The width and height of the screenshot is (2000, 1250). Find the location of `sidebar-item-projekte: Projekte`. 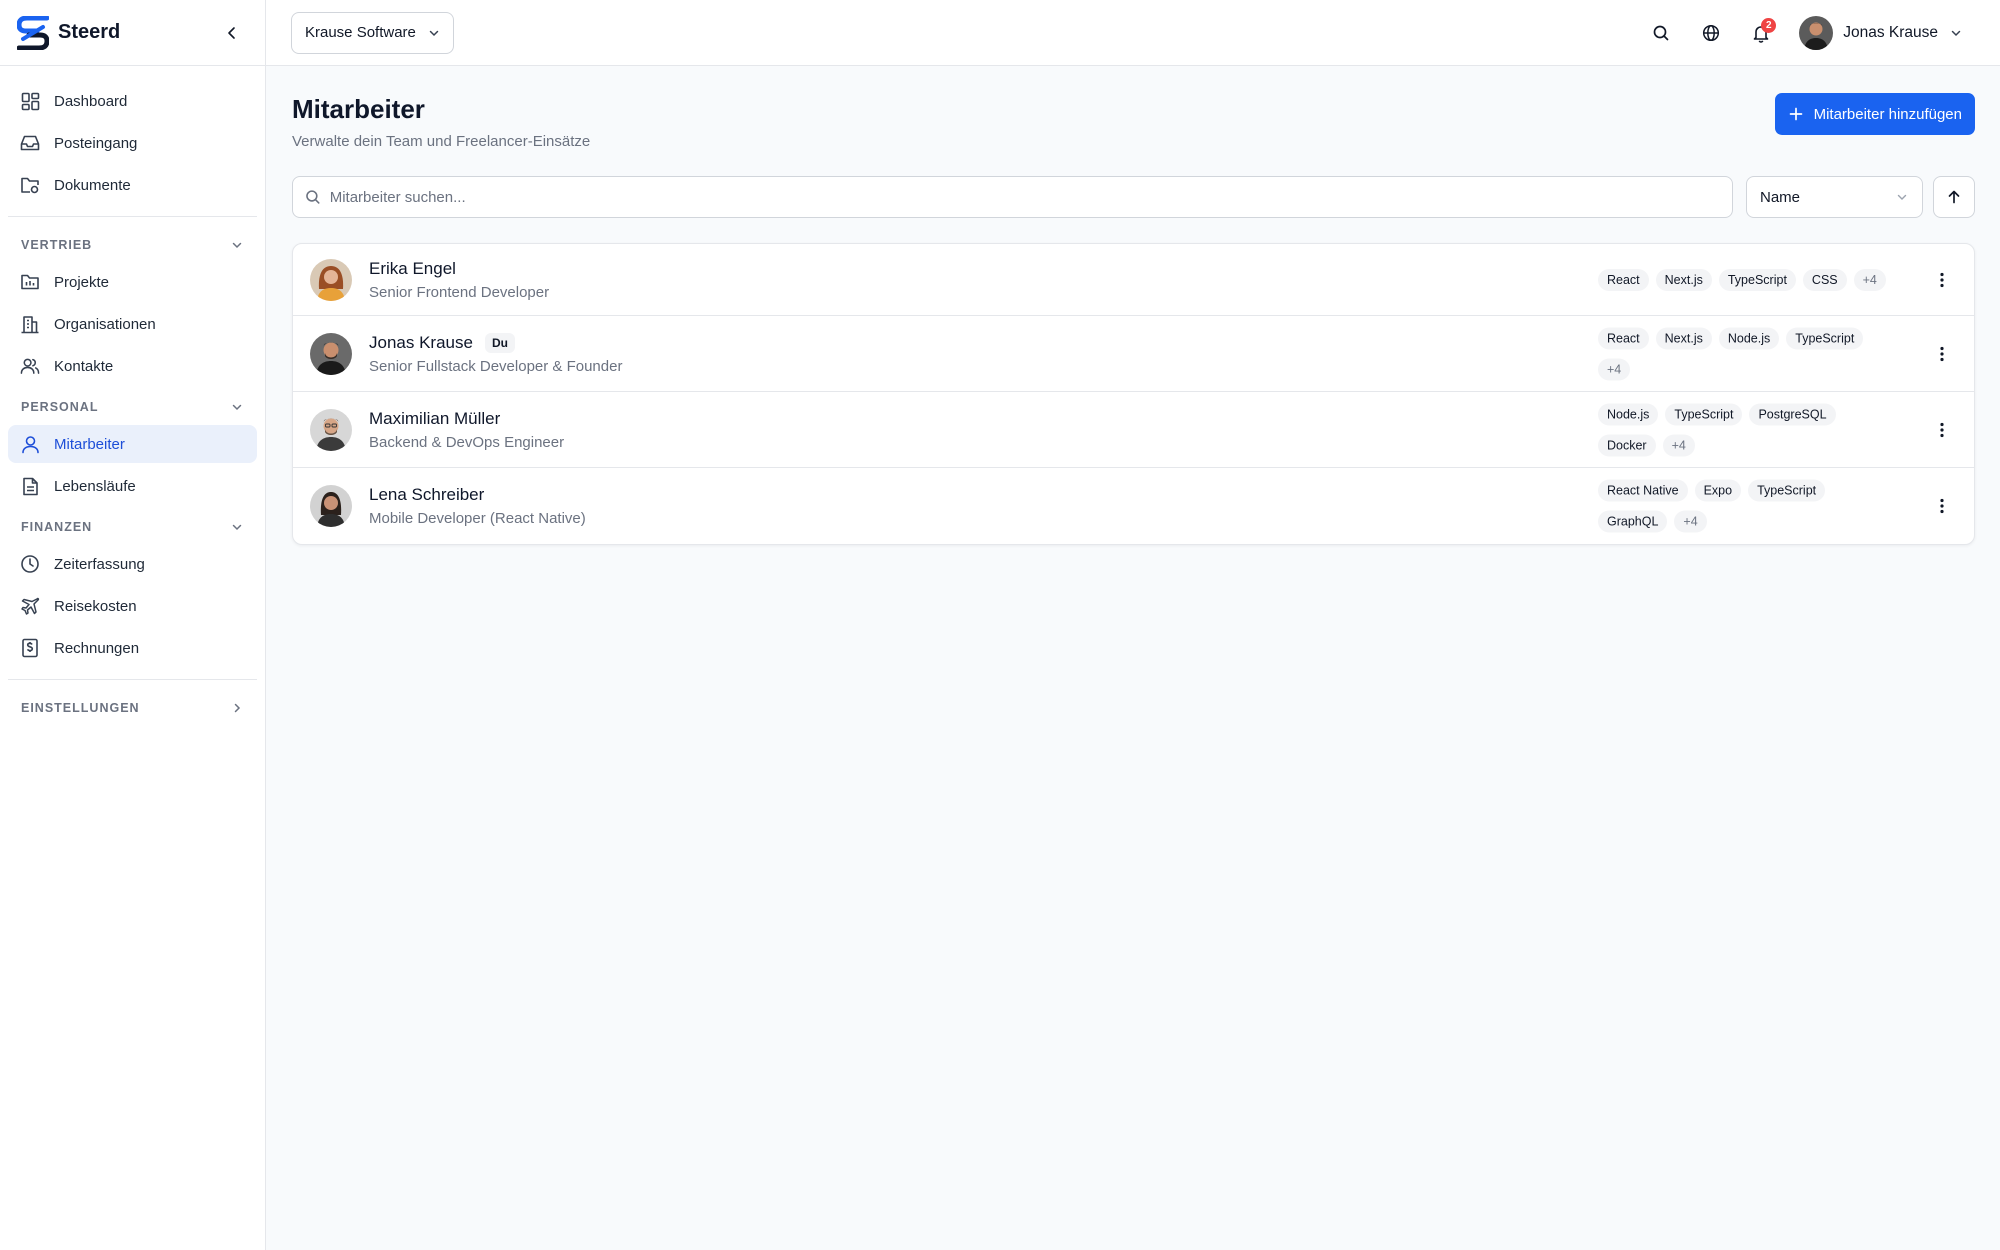

sidebar-item-projekte: Projekte is located at coordinates (132, 282).